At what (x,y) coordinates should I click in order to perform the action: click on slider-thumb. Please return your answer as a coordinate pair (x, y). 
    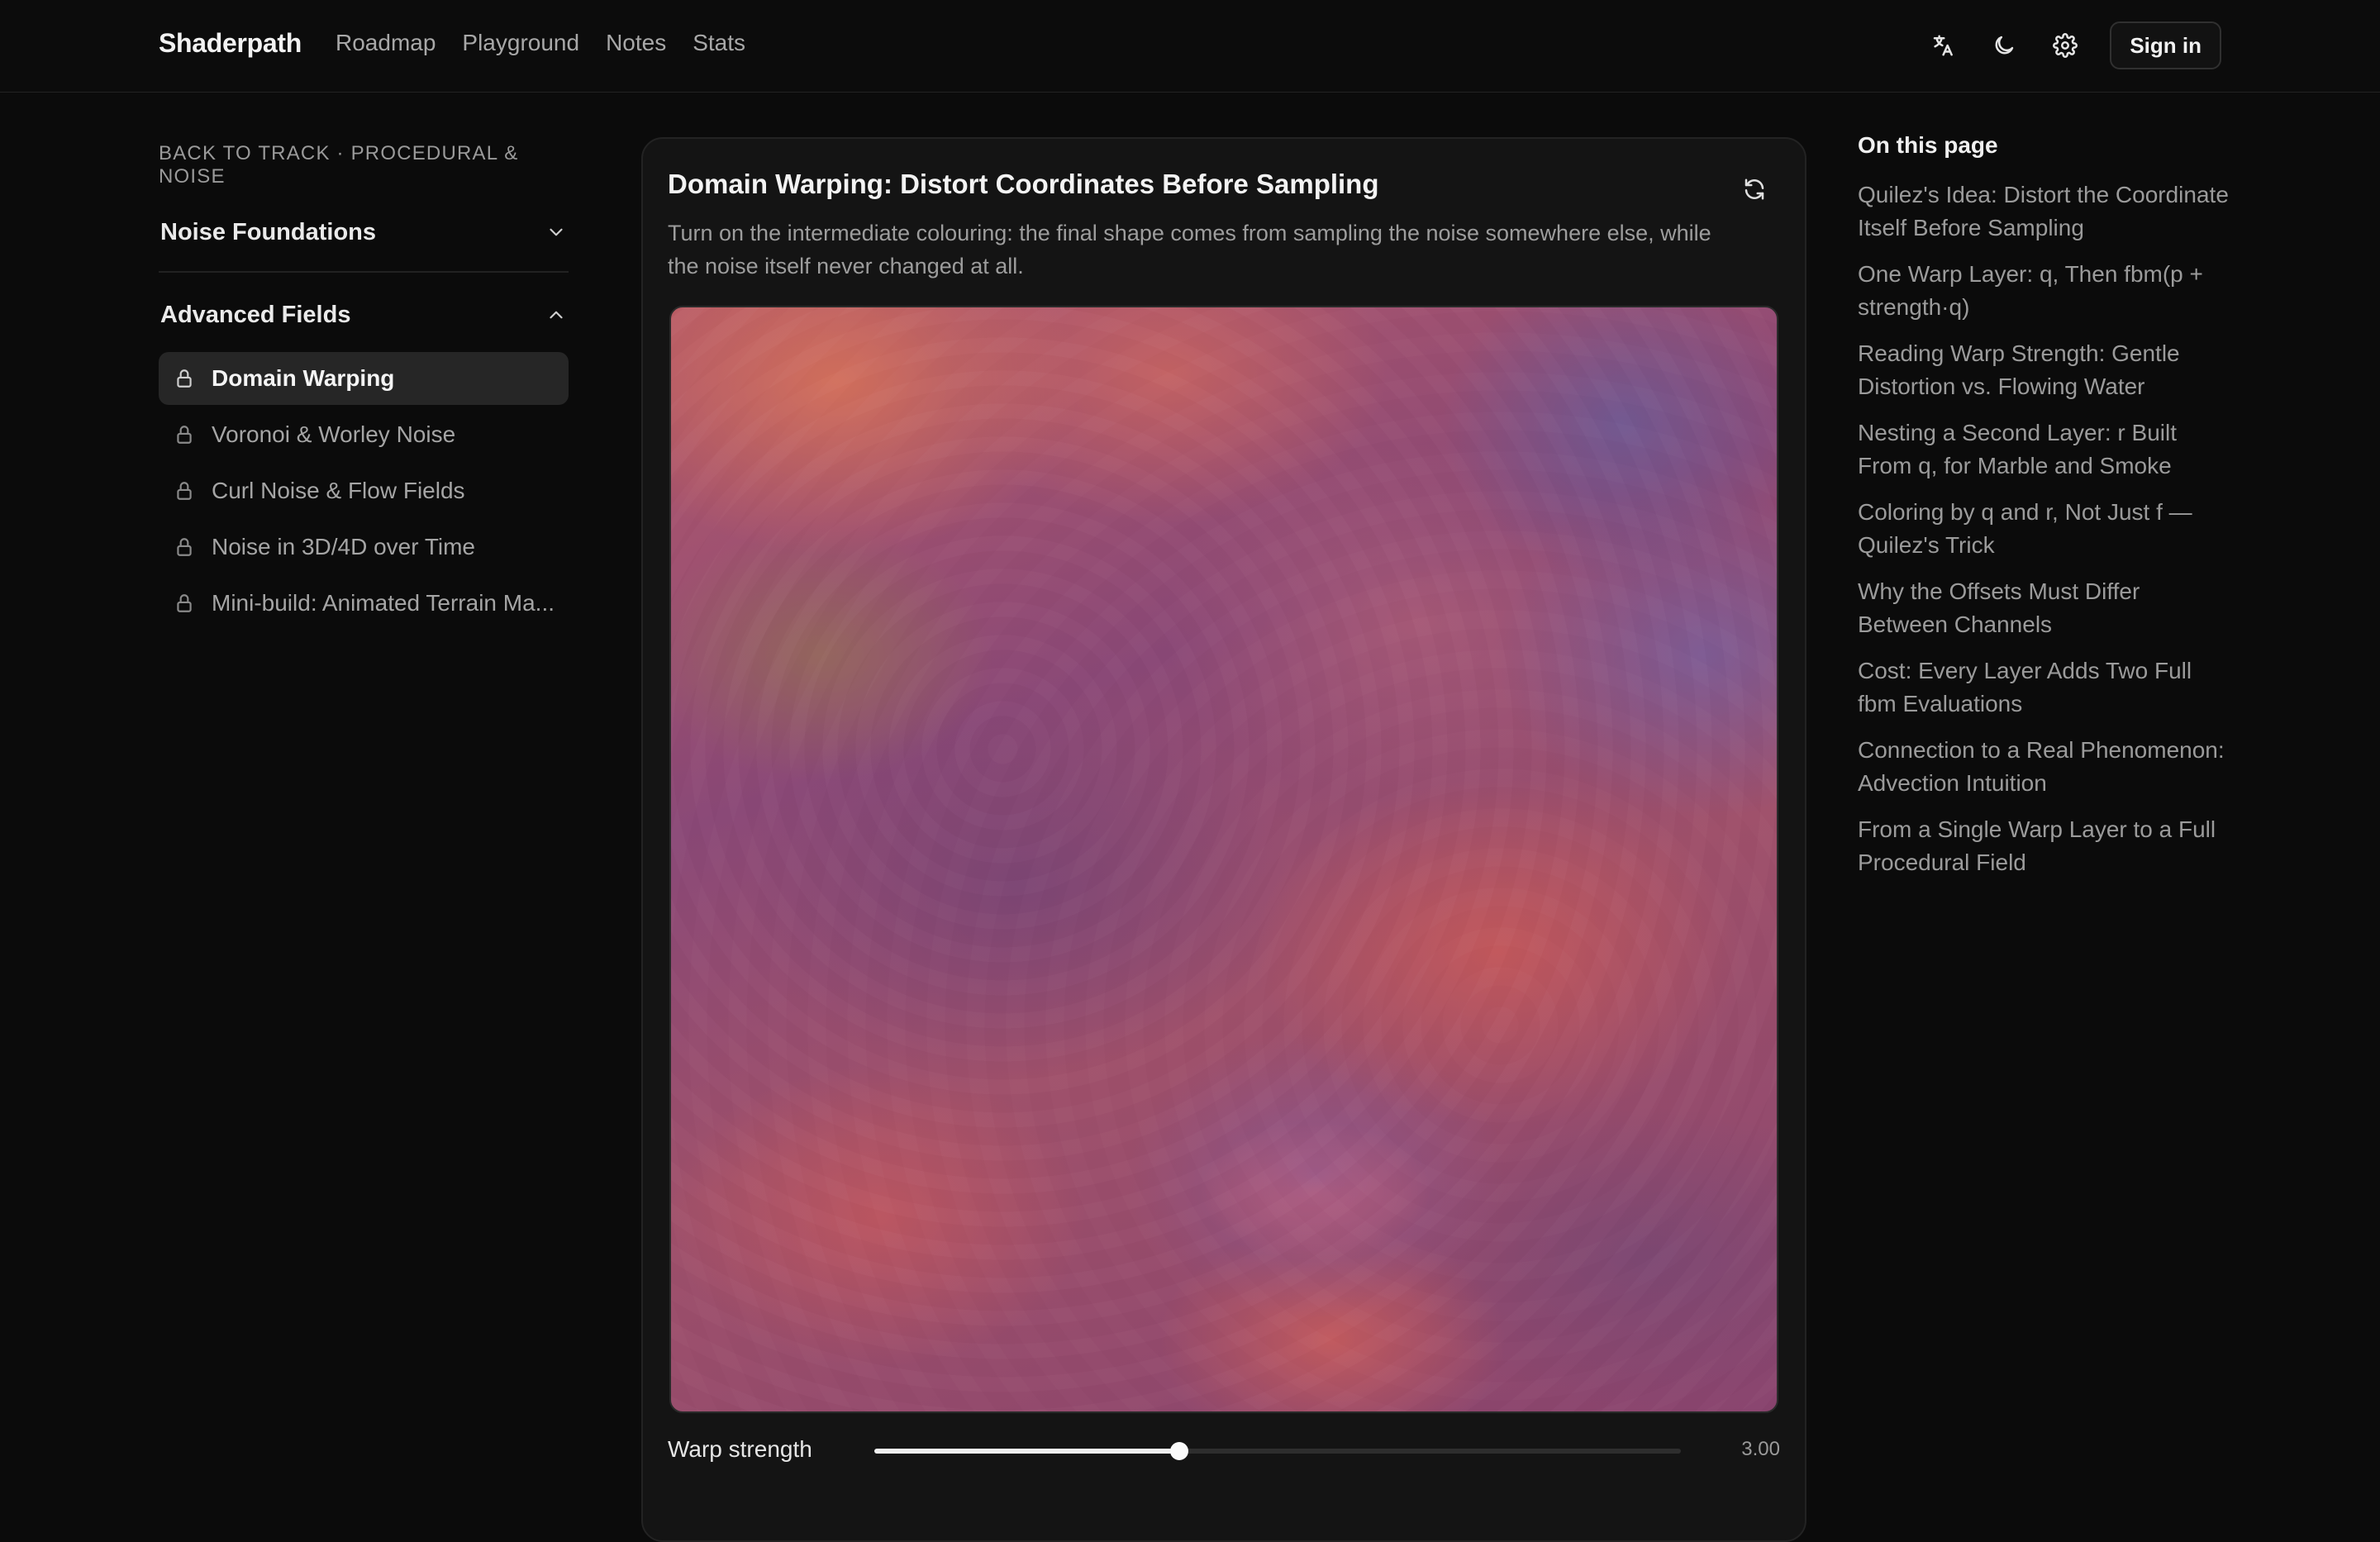
    Looking at the image, I should click on (1178, 1451).